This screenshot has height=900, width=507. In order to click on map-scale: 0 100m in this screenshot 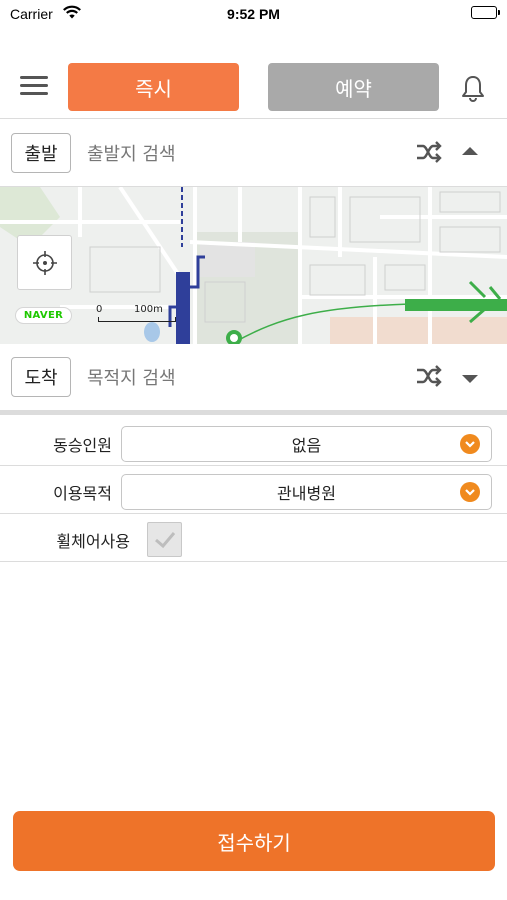, I will do `click(141, 314)`.